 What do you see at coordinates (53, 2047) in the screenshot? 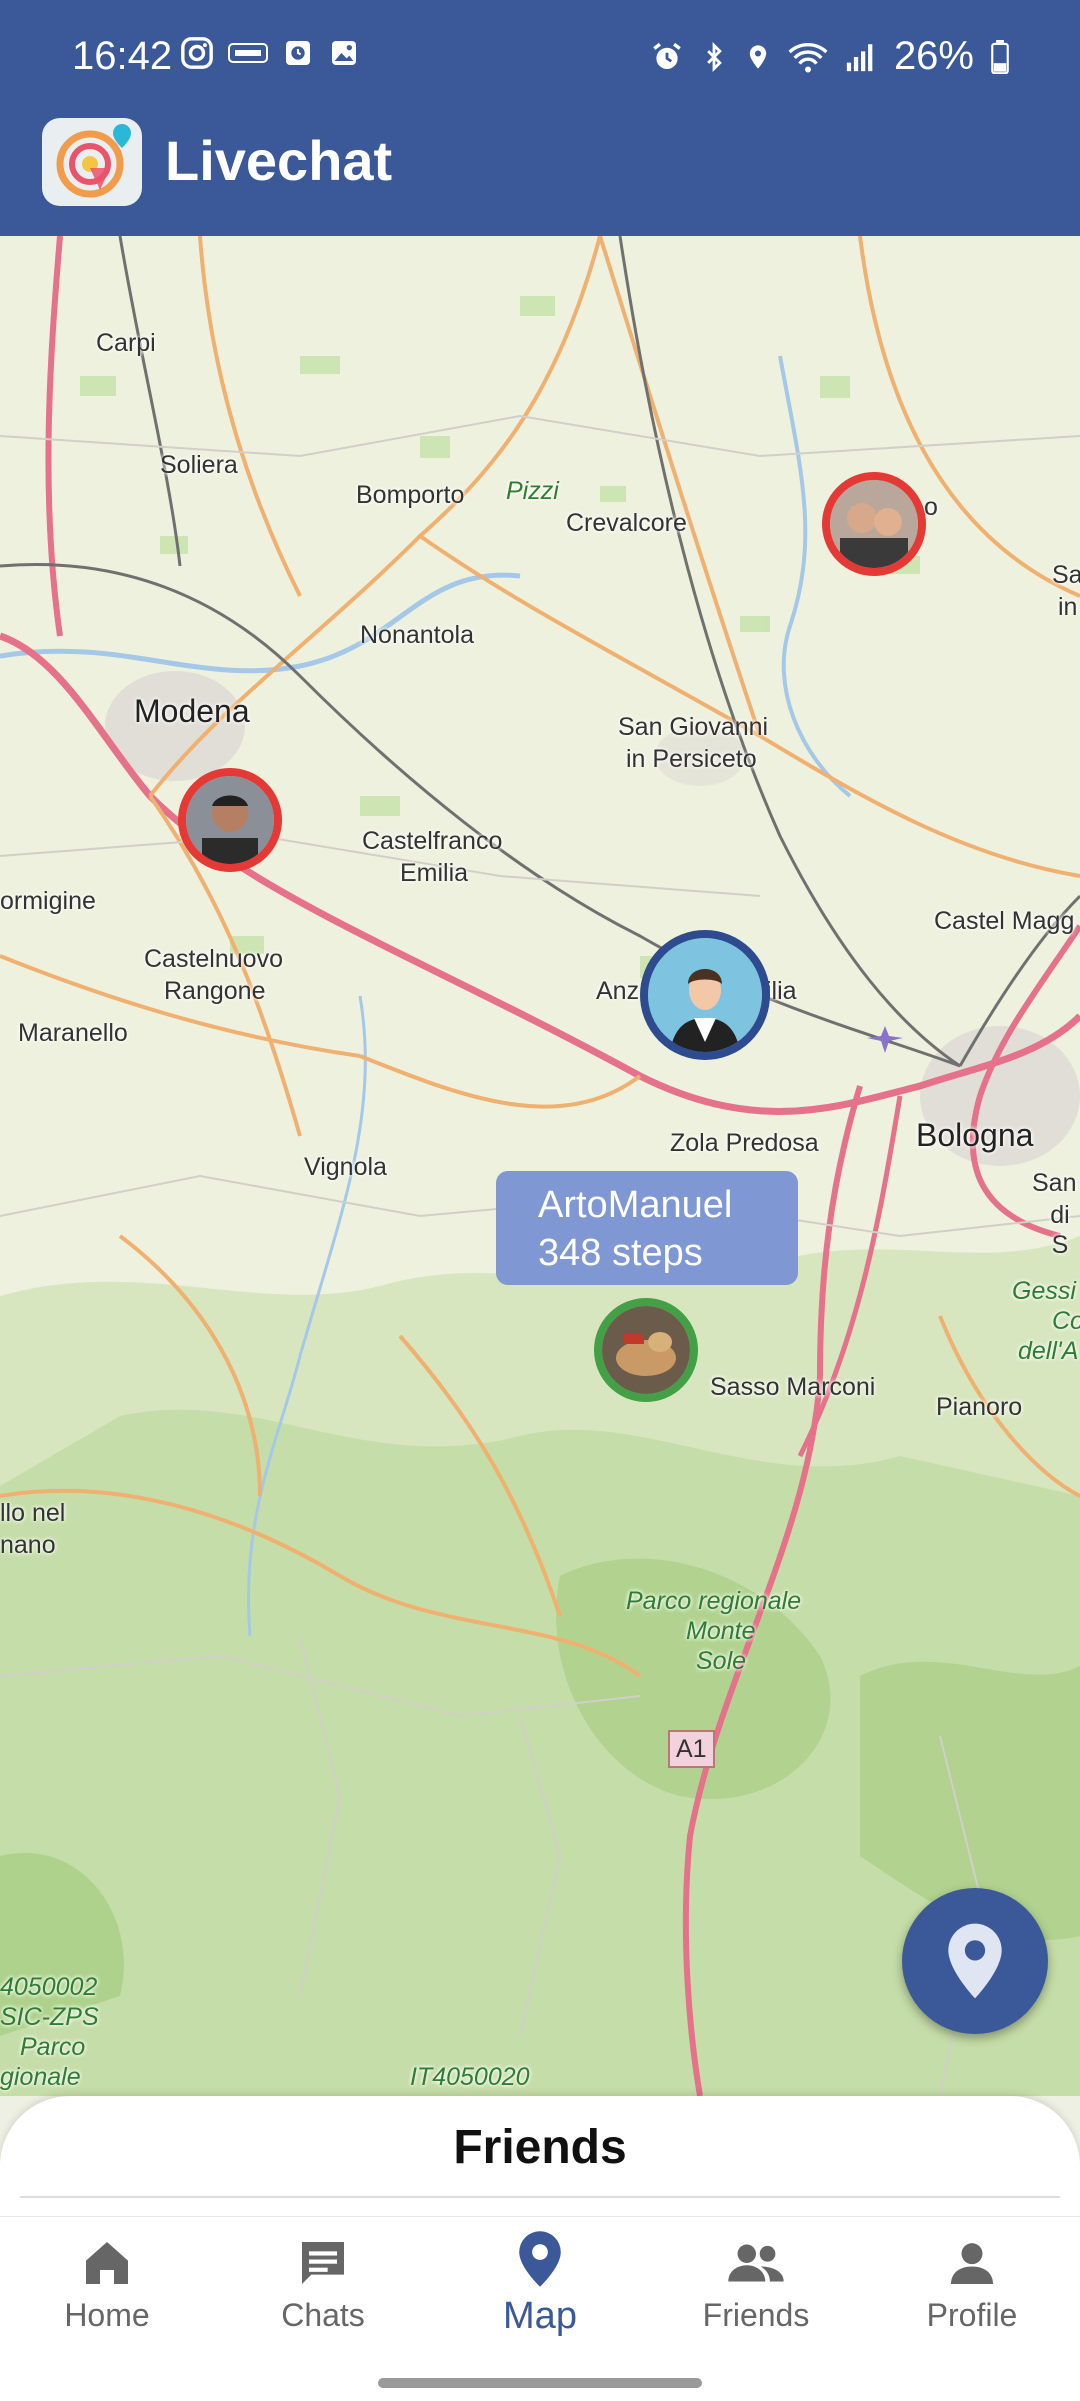
I see `place-label: Parco` at bounding box center [53, 2047].